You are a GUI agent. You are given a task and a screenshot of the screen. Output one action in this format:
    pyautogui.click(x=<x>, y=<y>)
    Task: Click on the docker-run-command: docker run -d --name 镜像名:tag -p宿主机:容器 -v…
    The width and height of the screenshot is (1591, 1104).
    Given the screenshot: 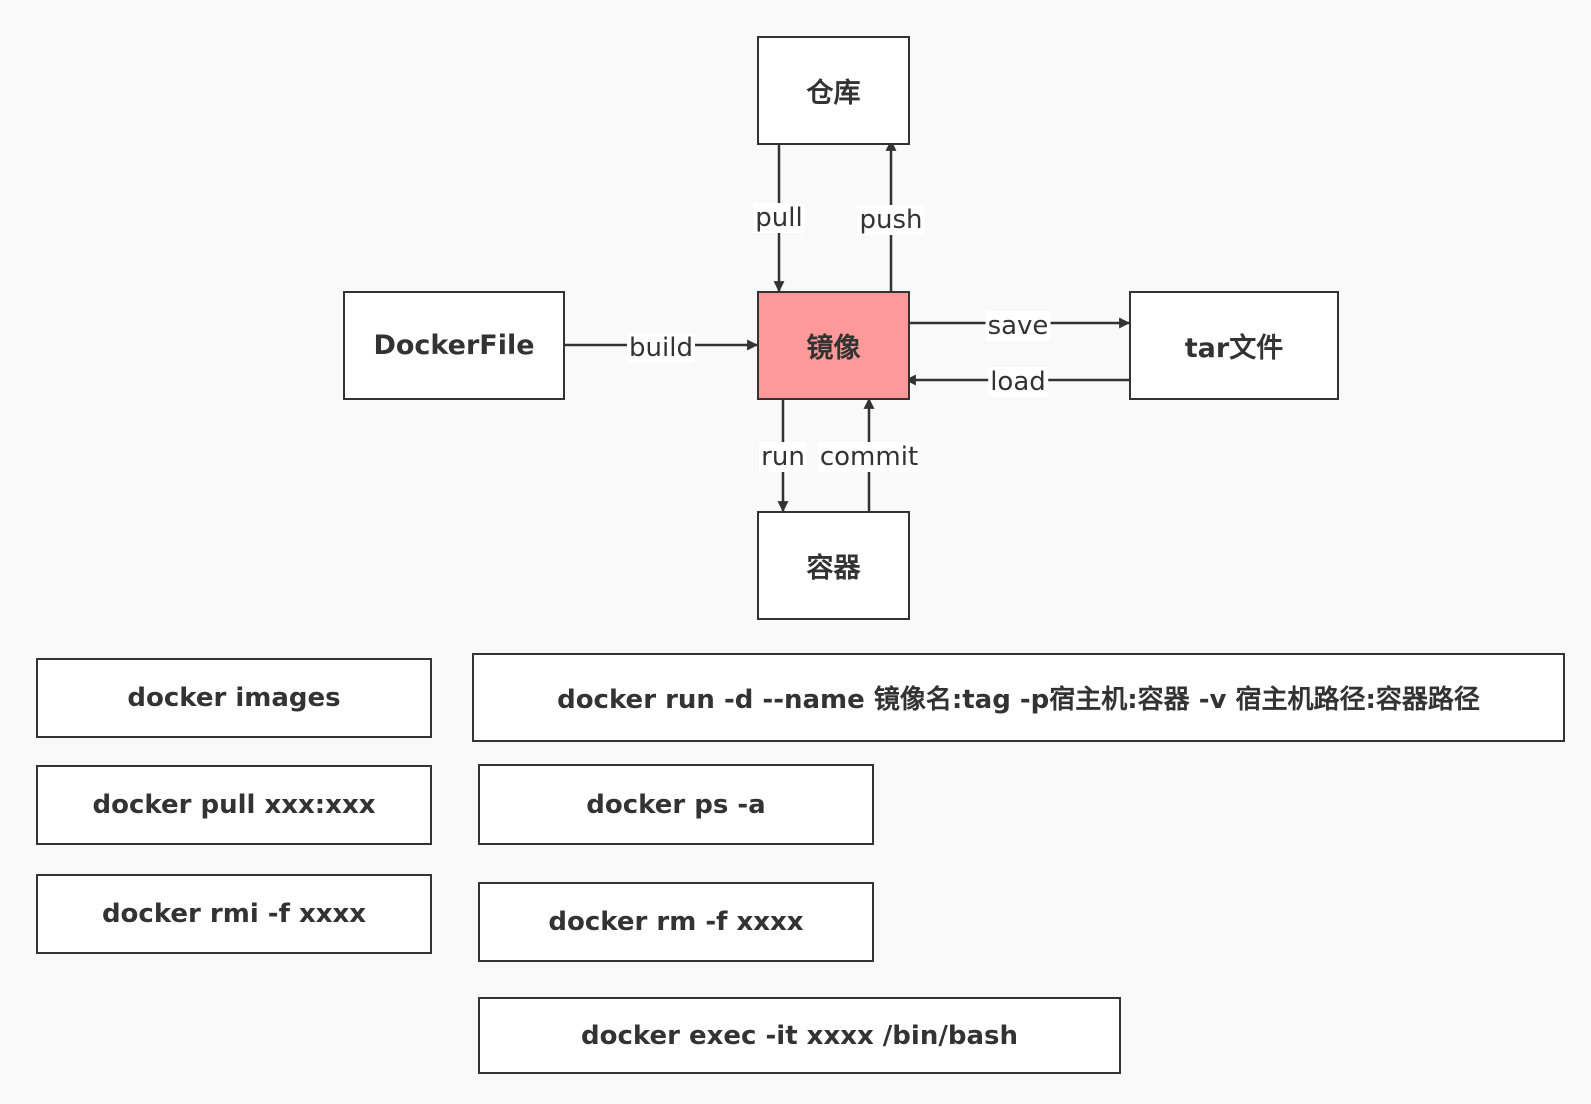 What is the action you would take?
    pyautogui.click(x=1018, y=697)
    